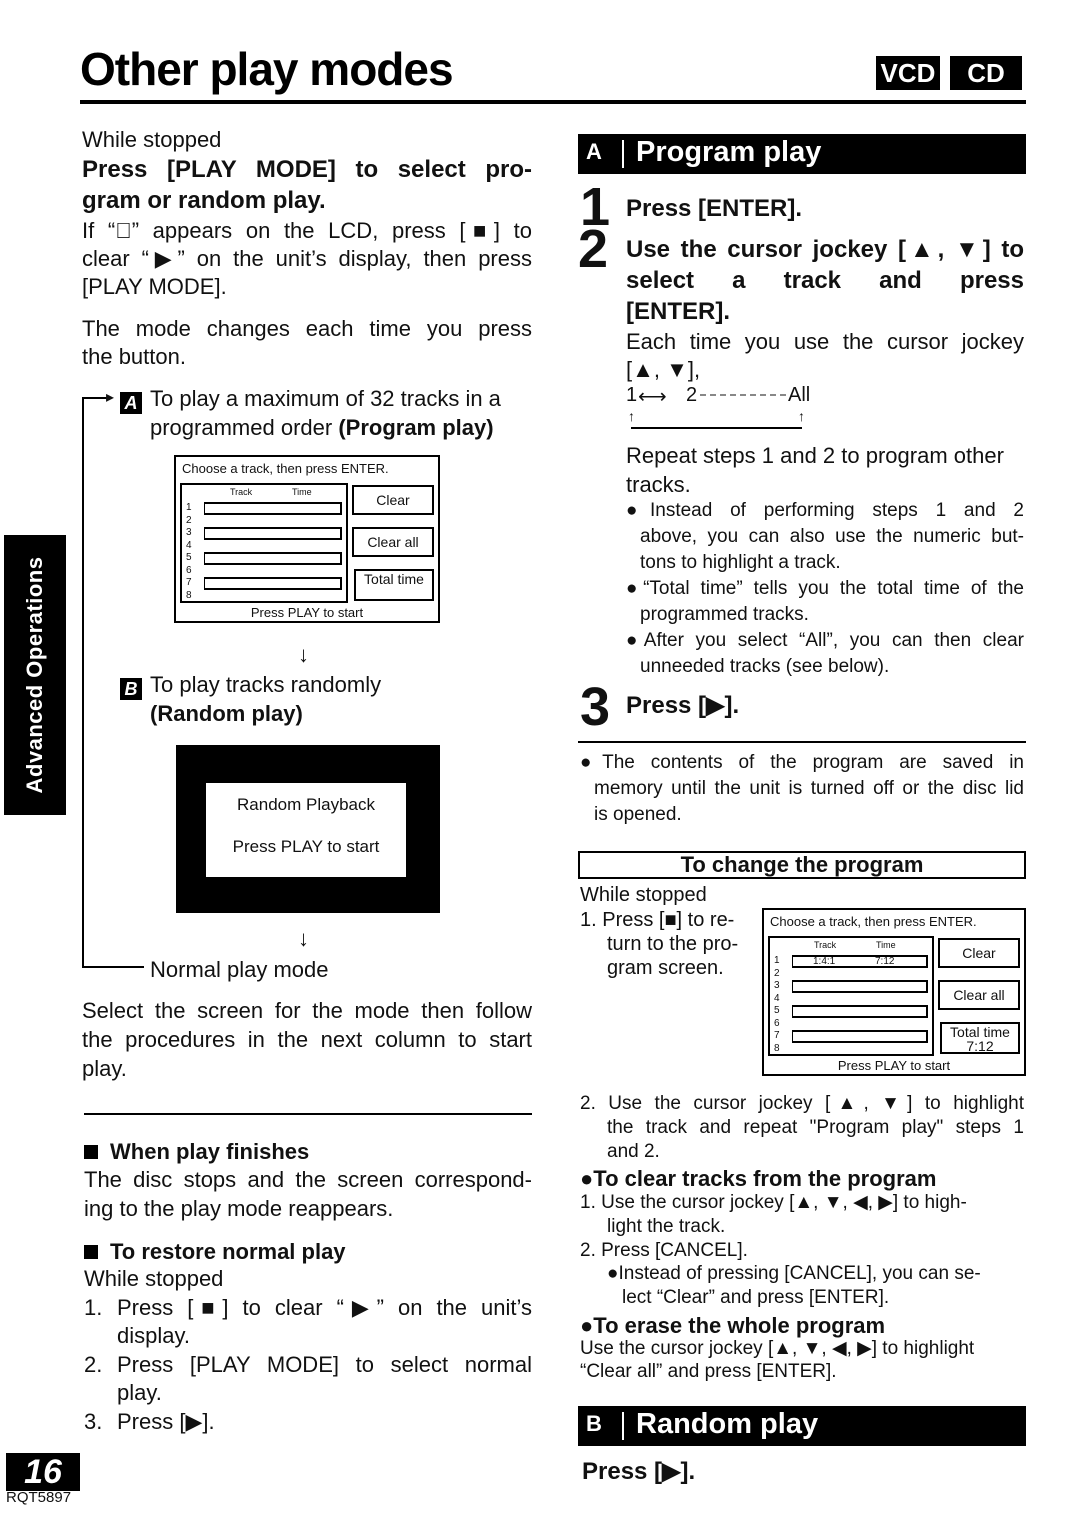 The width and height of the screenshot is (1080, 1525). I want to click on clear-tracks-step1-line2: light the track., so click(666, 1226).